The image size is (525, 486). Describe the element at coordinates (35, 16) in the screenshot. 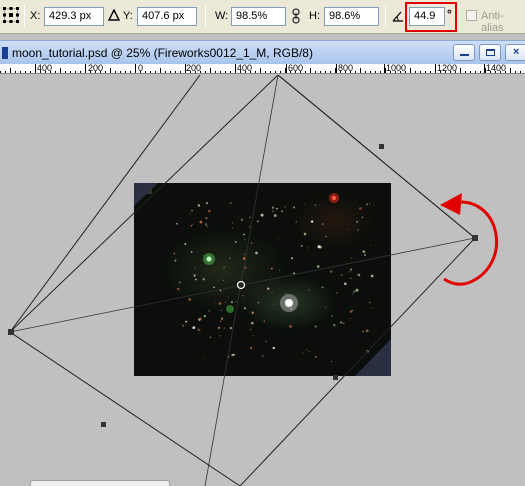

I see `x-label: X:` at that location.